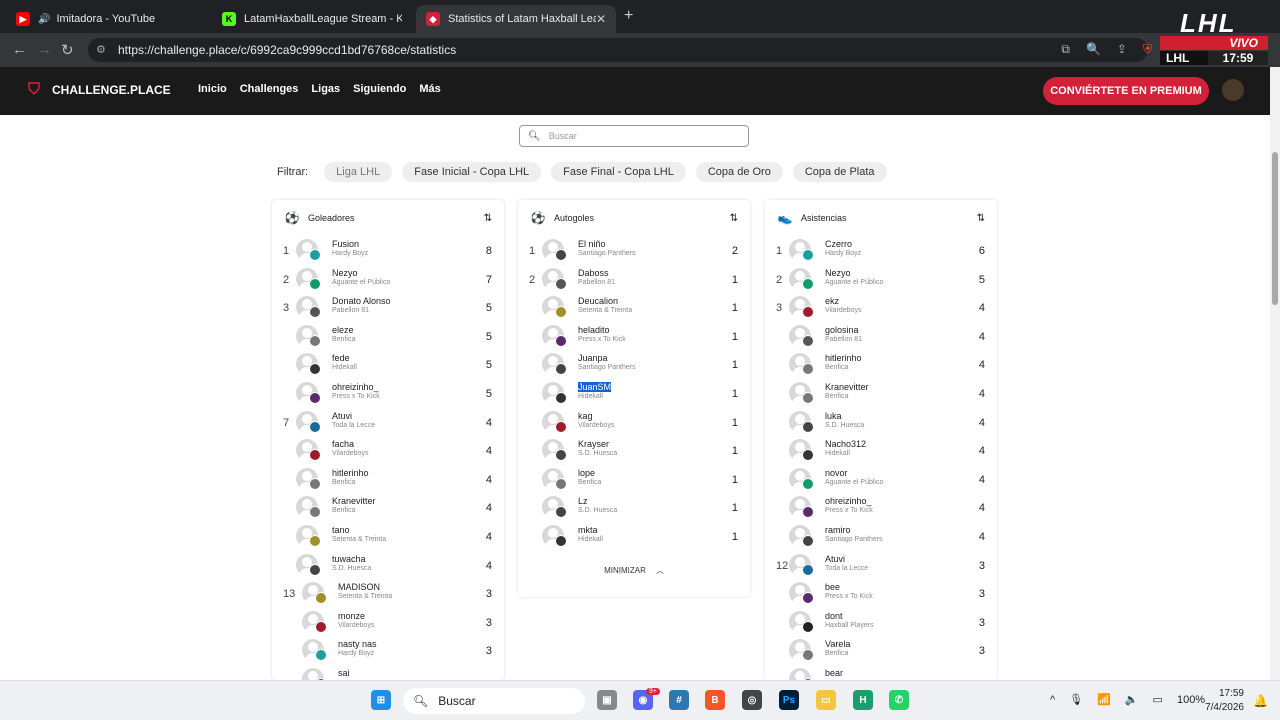  What do you see at coordinates (881, 507) in the screenshot?
I see `player-row: ohreizinho_ Press x To Kick 4` at bounding box center [881, 507].